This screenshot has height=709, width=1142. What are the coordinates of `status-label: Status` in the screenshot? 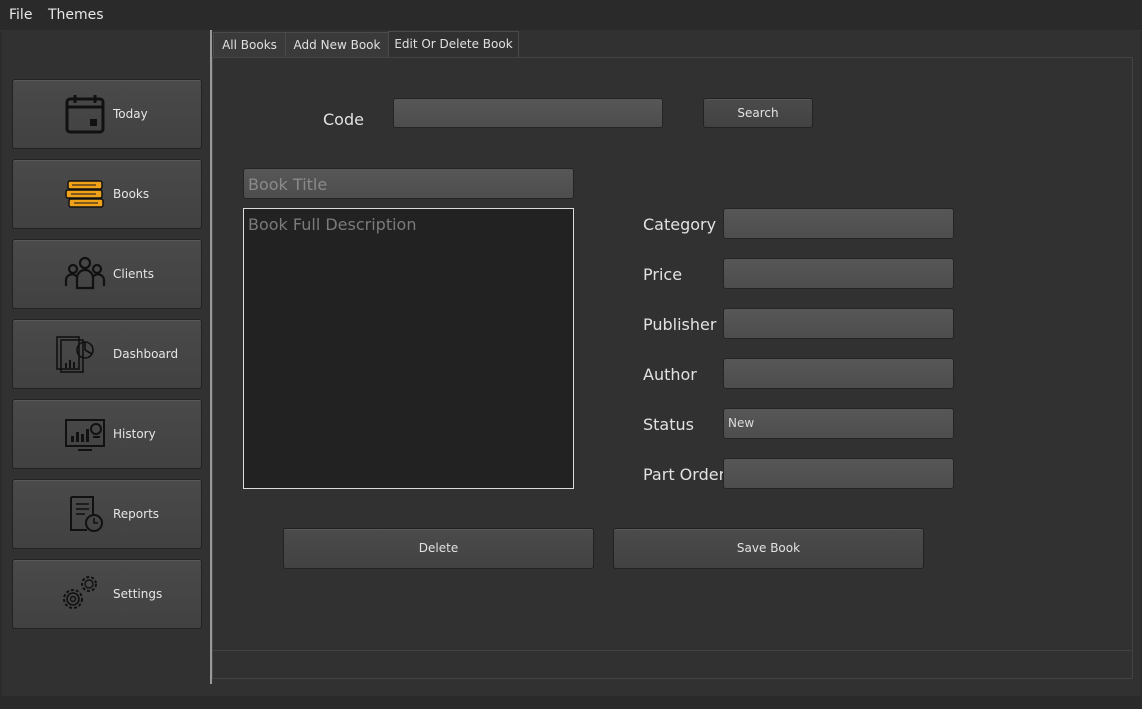 It's located at (668, 424).